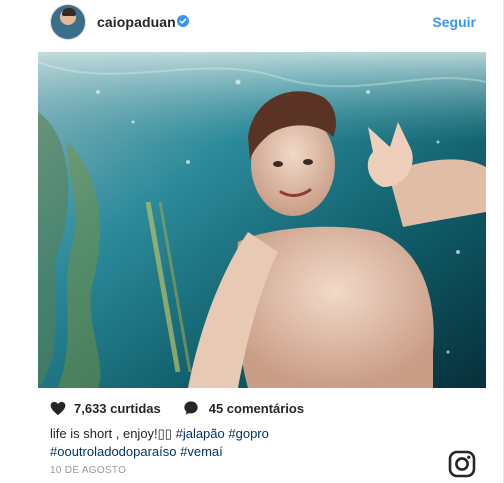 The height and width of the screenshot is (483, 504). What do you see at coordinates (113, 451) in the screenshot?
I see `hashtag-link: #ooutroladodoparaíso` at bounding box center [113, 451].